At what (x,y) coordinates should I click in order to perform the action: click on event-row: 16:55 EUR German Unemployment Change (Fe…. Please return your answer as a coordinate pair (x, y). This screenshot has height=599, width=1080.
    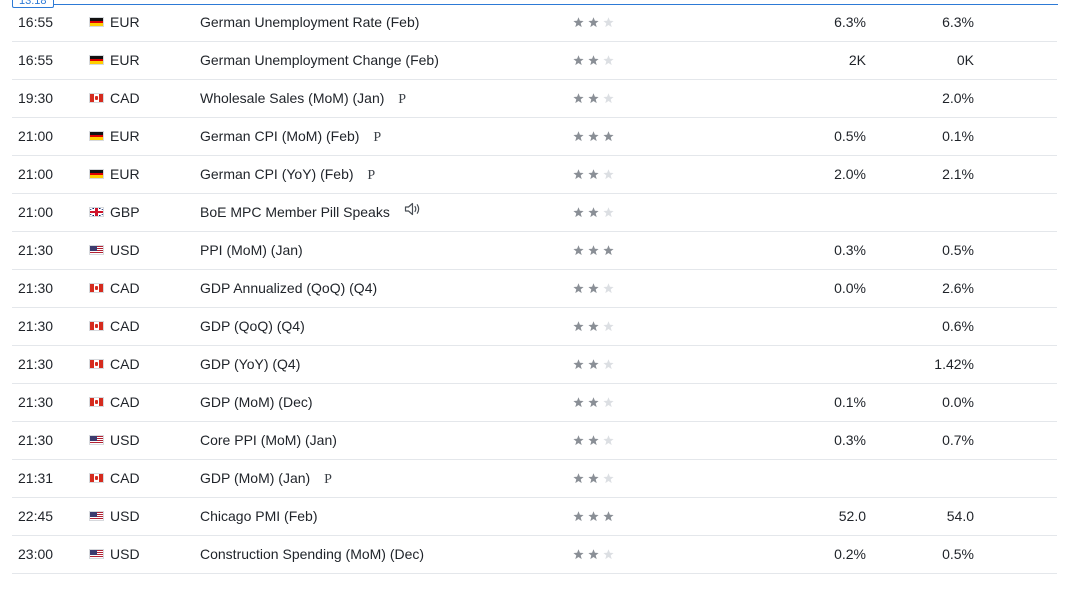
    Looking at the image, I should click on (534, 61).